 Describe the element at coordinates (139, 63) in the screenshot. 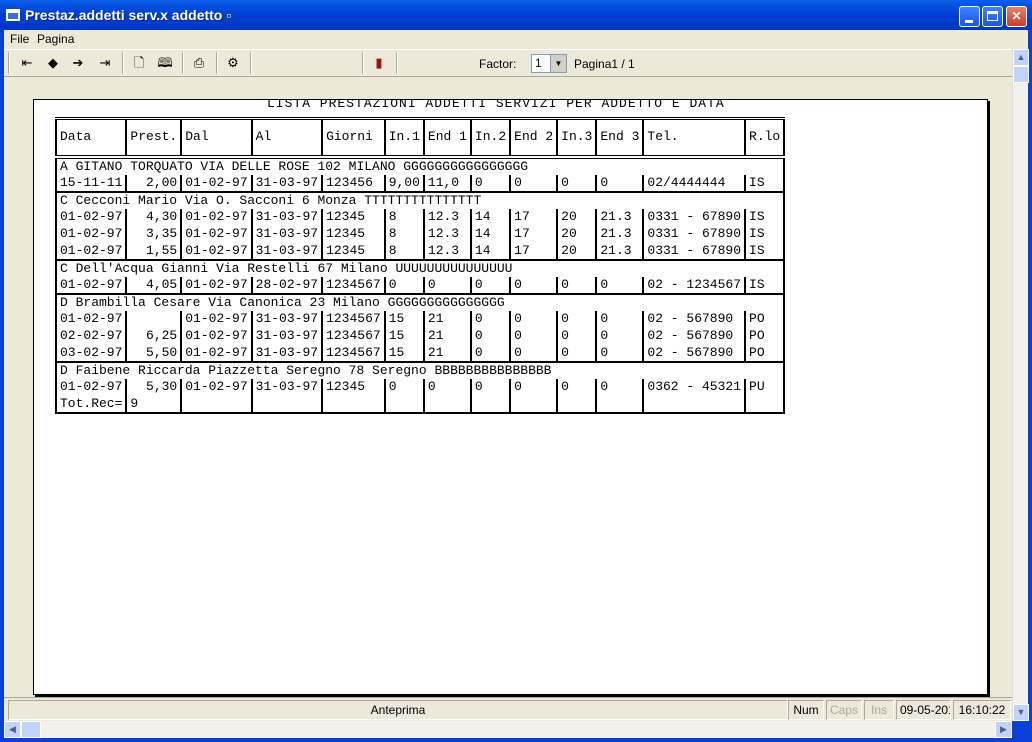

I see `single-page-button: 🗋` at that location.